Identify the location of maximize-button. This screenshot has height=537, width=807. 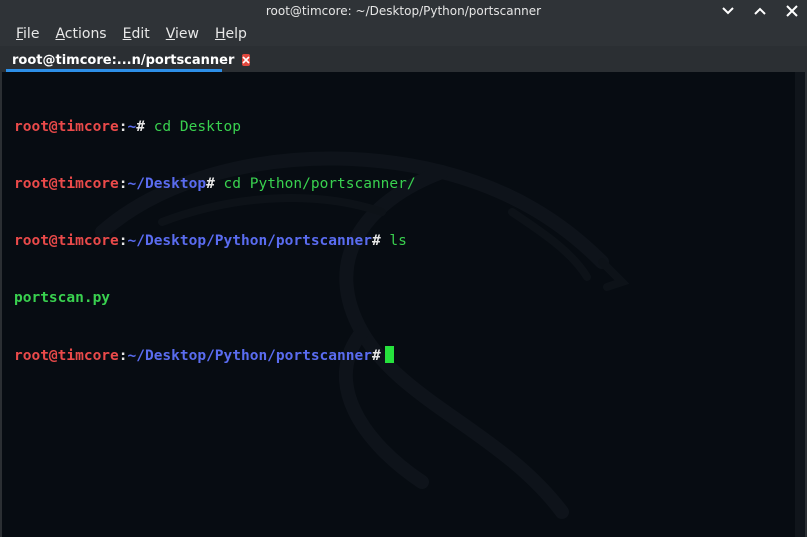
(760, 11).